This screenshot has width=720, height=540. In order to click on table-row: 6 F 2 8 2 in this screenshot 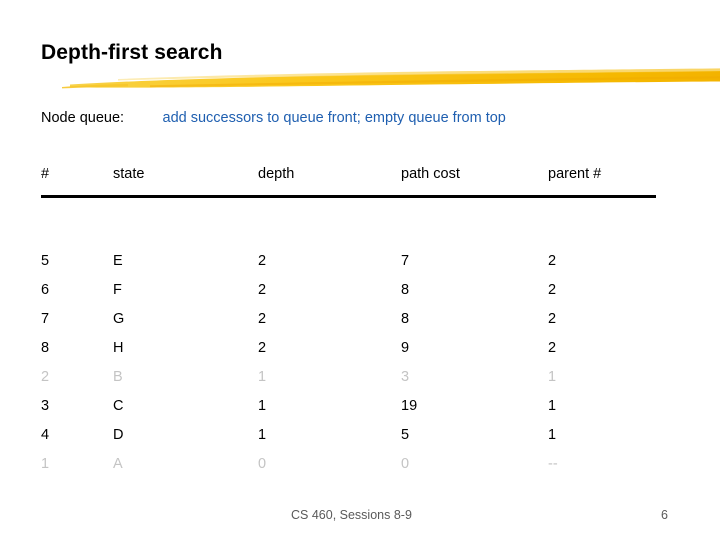, I will do `click(361, 295)`.